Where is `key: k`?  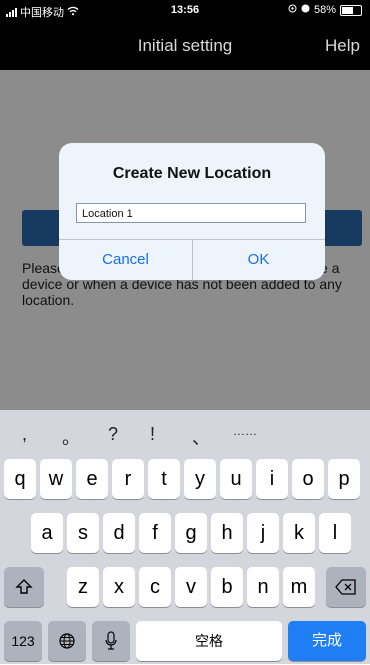
key: k is located at coordinates (299, 533).